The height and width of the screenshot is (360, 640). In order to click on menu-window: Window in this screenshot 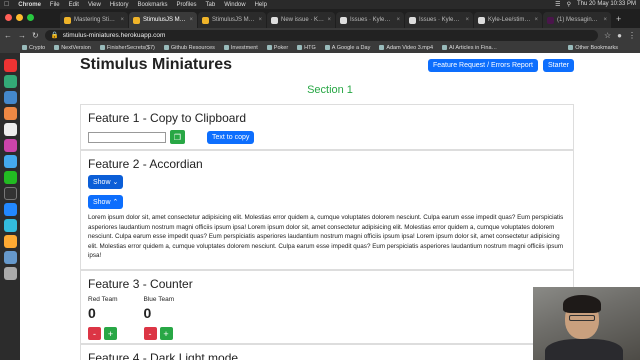, I will do `click(234, 5)`.